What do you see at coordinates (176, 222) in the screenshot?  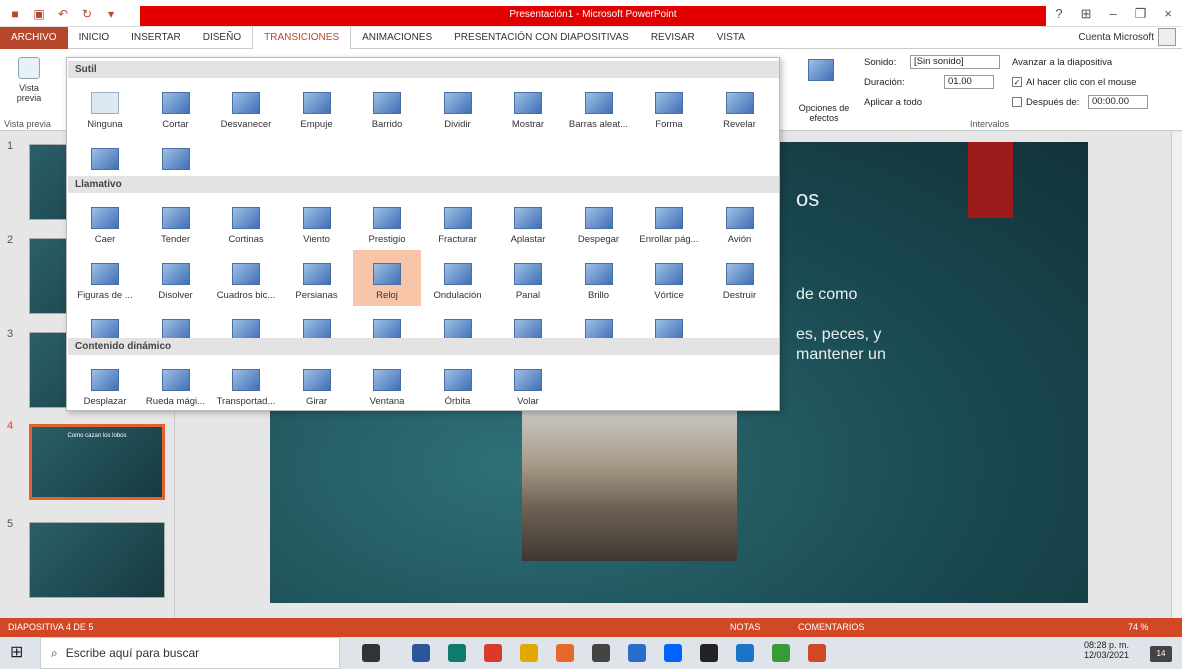 I see `transition-tile: Tender` at bounding box center [176, 222].